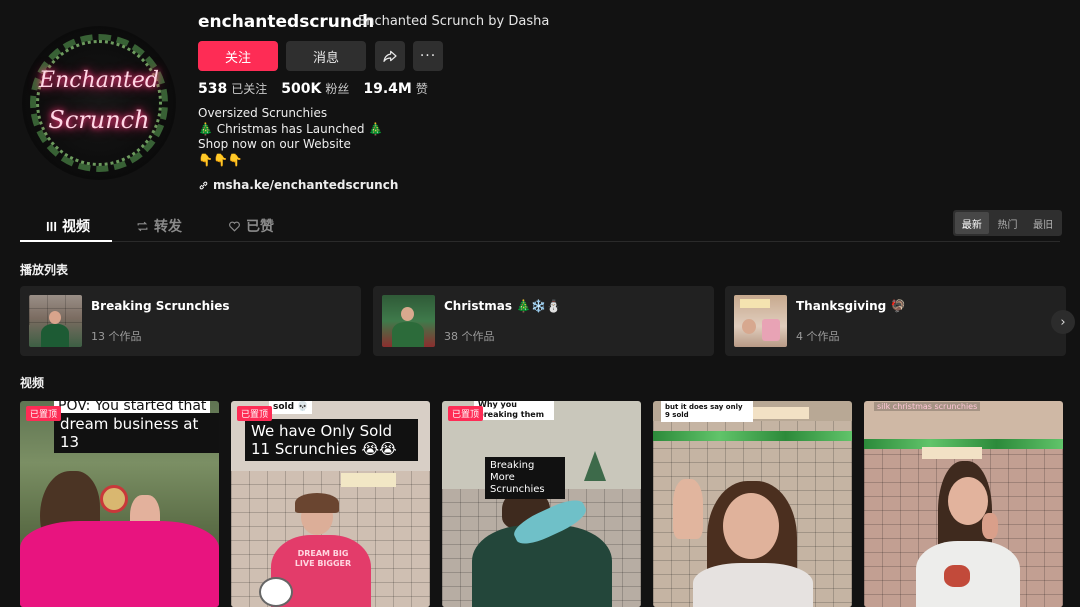 Image resolution: width=1080 pixels, height=607 pixels. I want to click on followers-stat: 500K 粉丝, so click(315, 88).